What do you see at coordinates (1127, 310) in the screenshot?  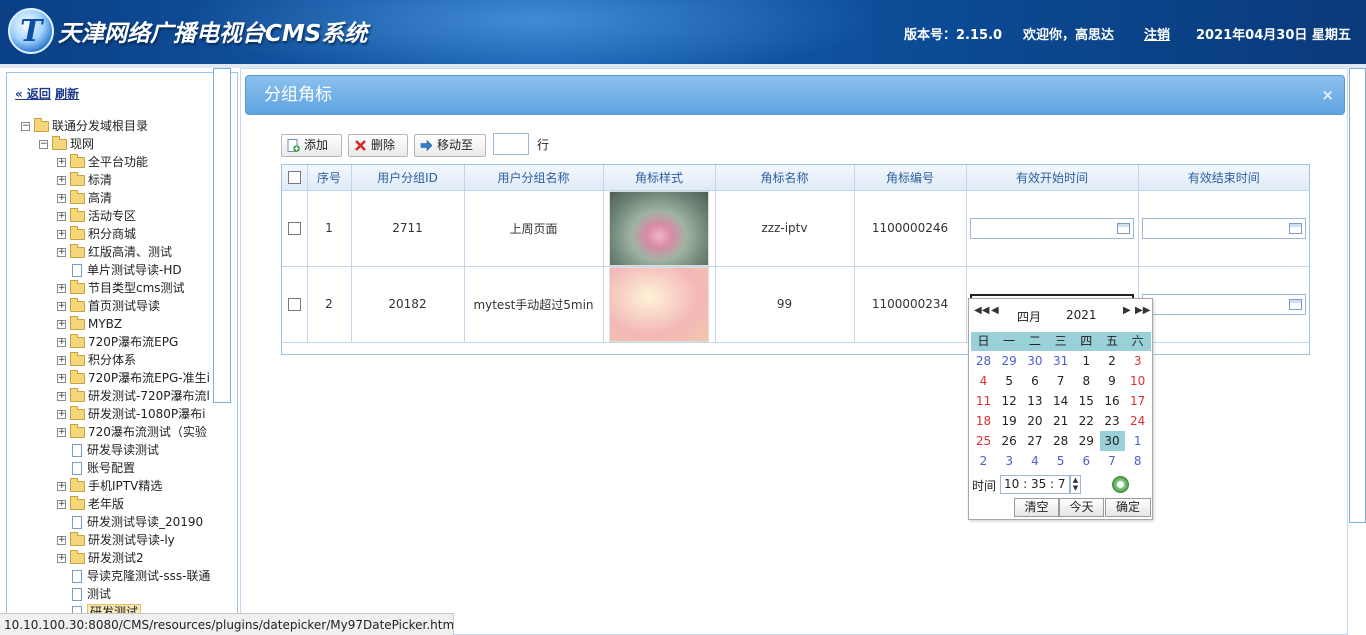 I see `next-month-icon: ▶` at bounding box center [1127, 310].